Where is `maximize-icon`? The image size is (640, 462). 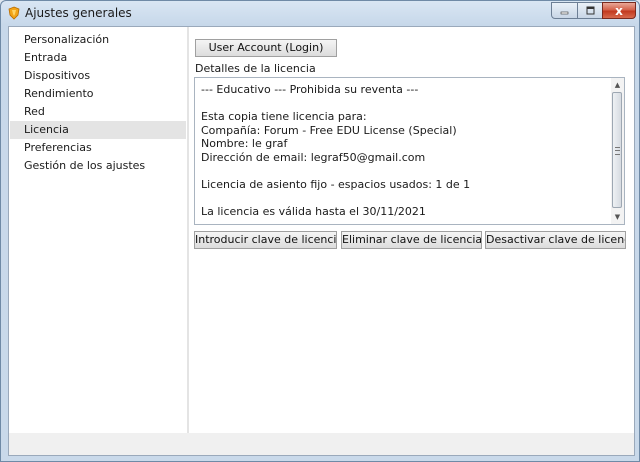 maximize-icon is located at coordinates (590, 10).